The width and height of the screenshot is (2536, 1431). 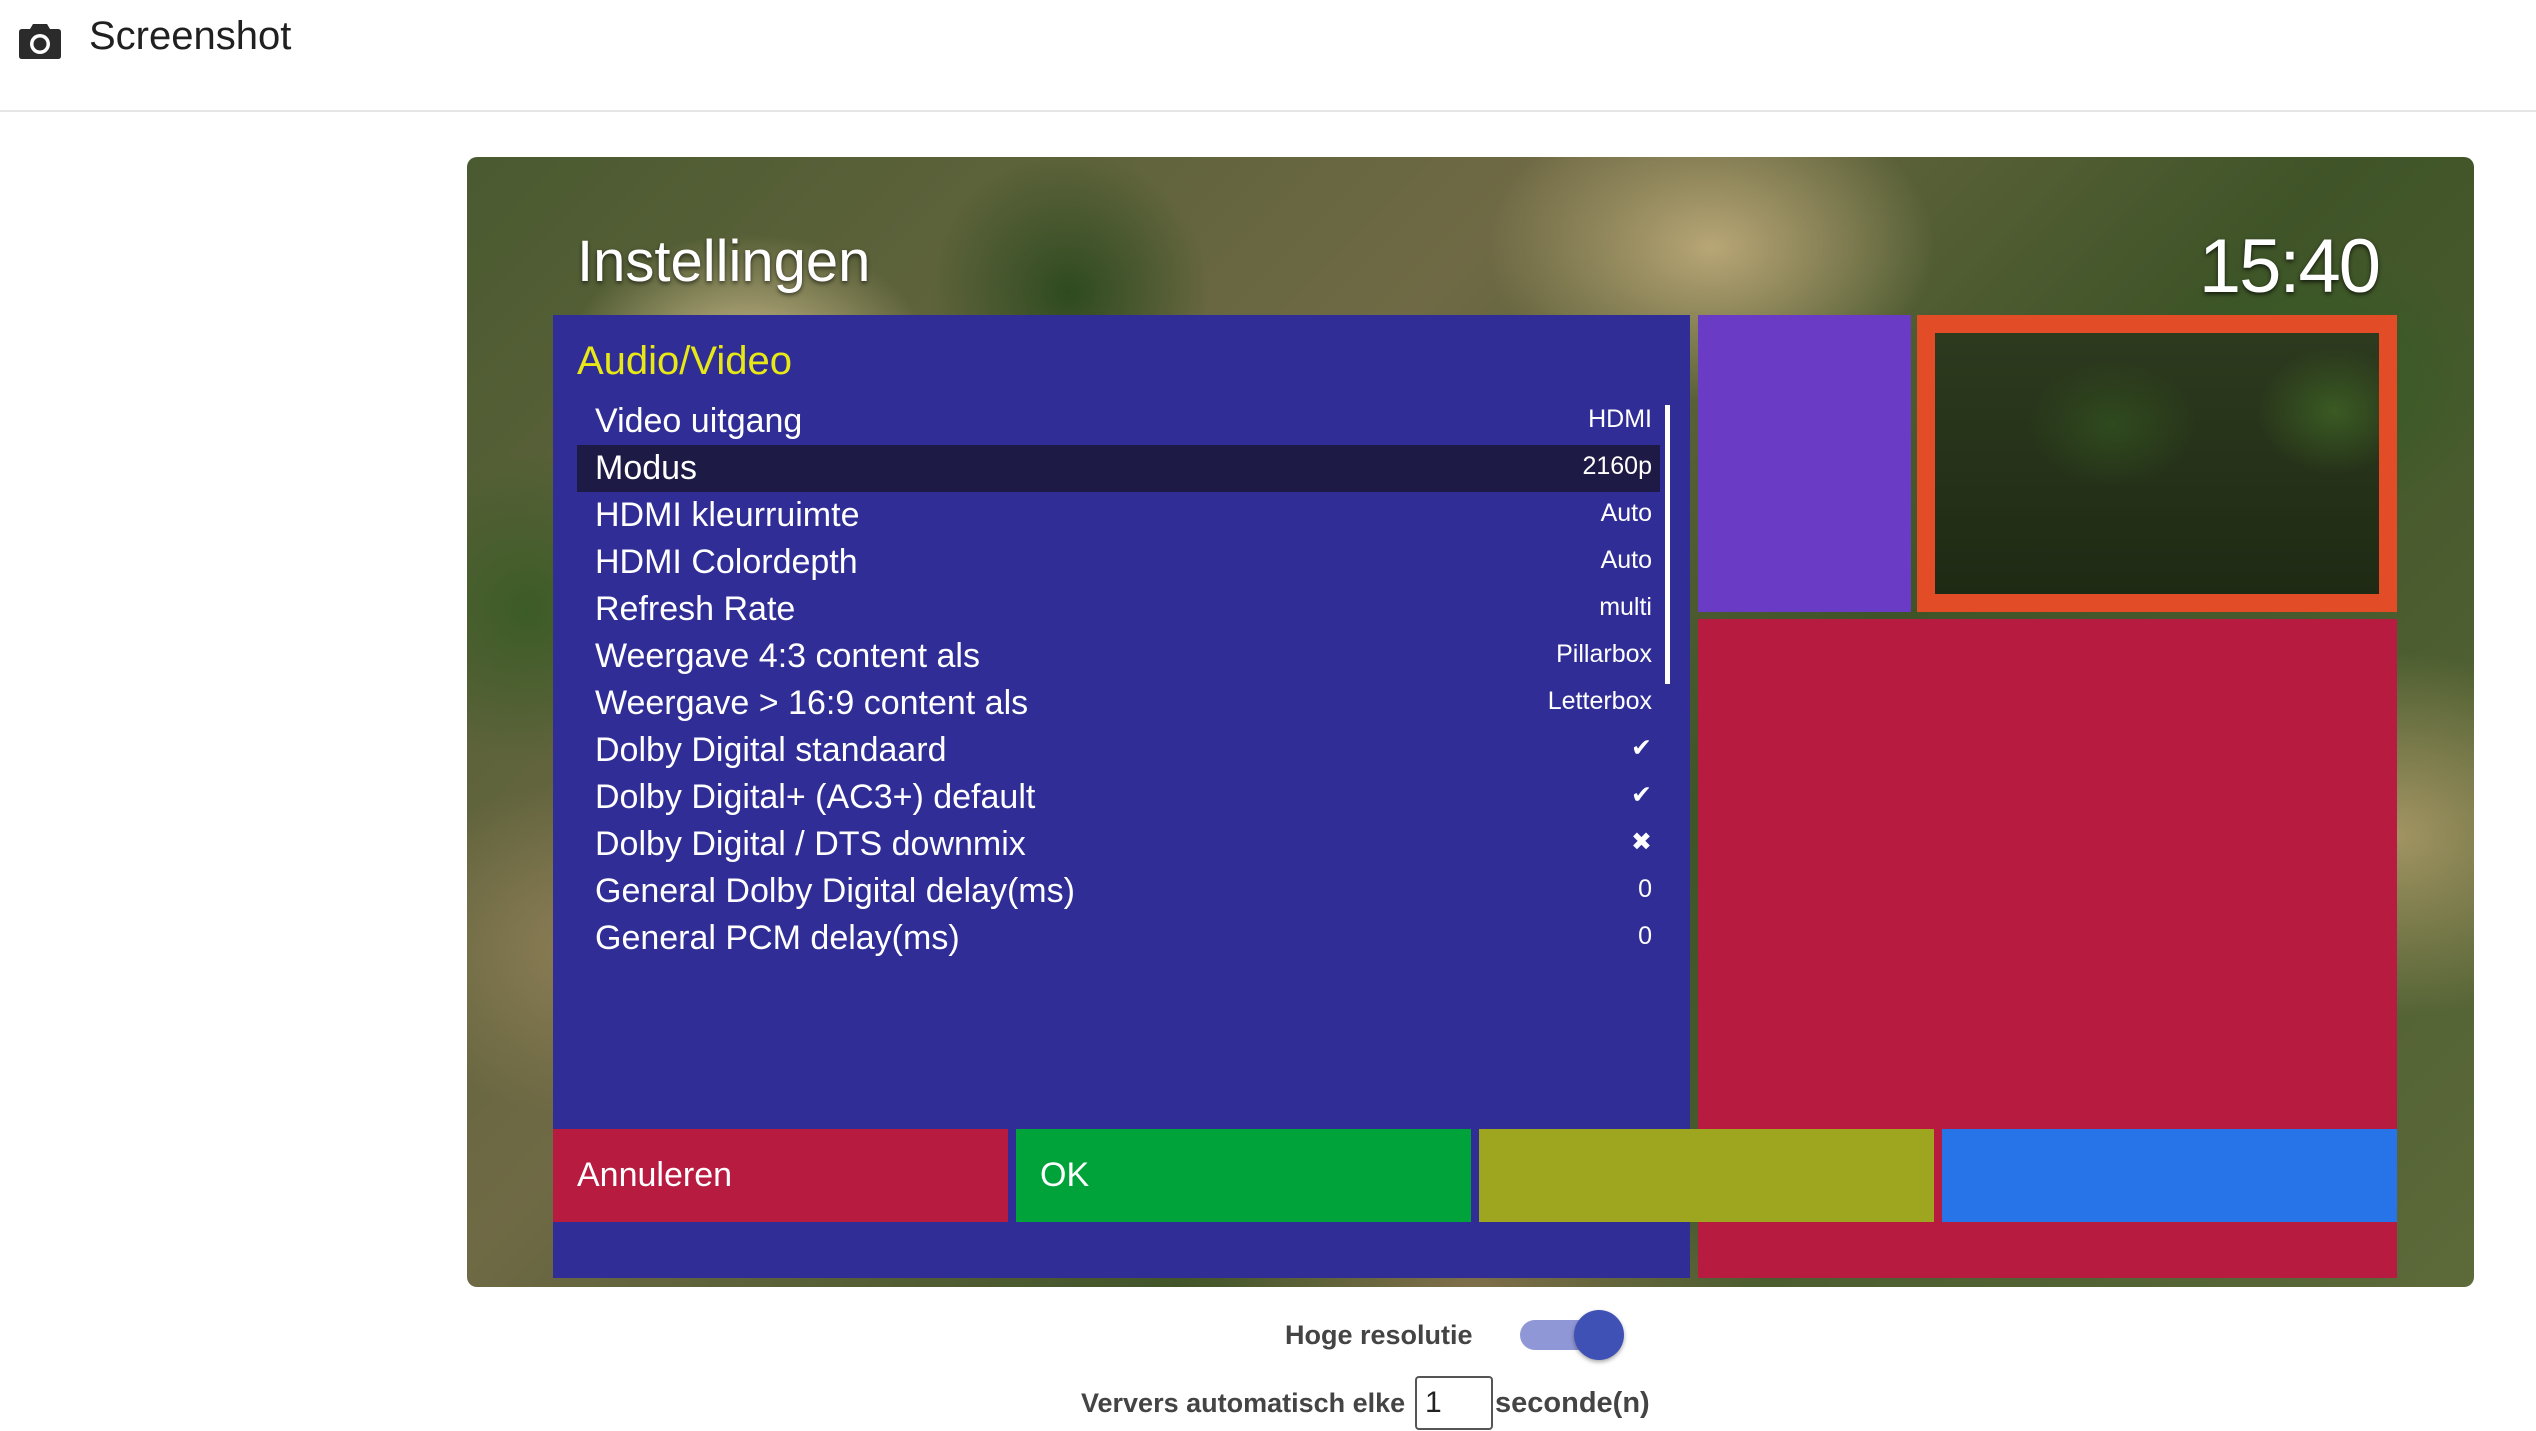 I want to click on cancel-button-label: Annuleren, so click(x=655, y=1175).